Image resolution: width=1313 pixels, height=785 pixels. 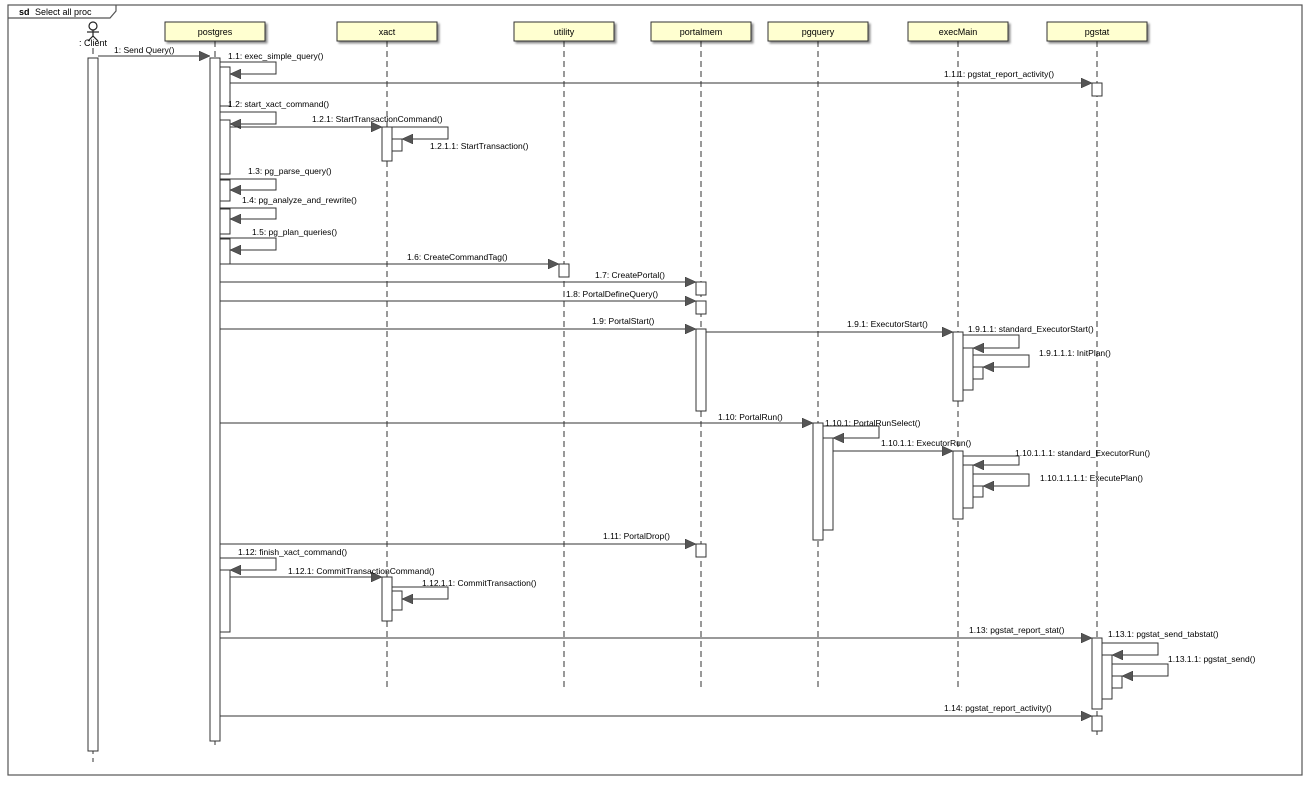 What do you see at coordinates (564, 355) in the screenshot?
I see `lifeline-utility: utility` at bounding box center [564, 355].